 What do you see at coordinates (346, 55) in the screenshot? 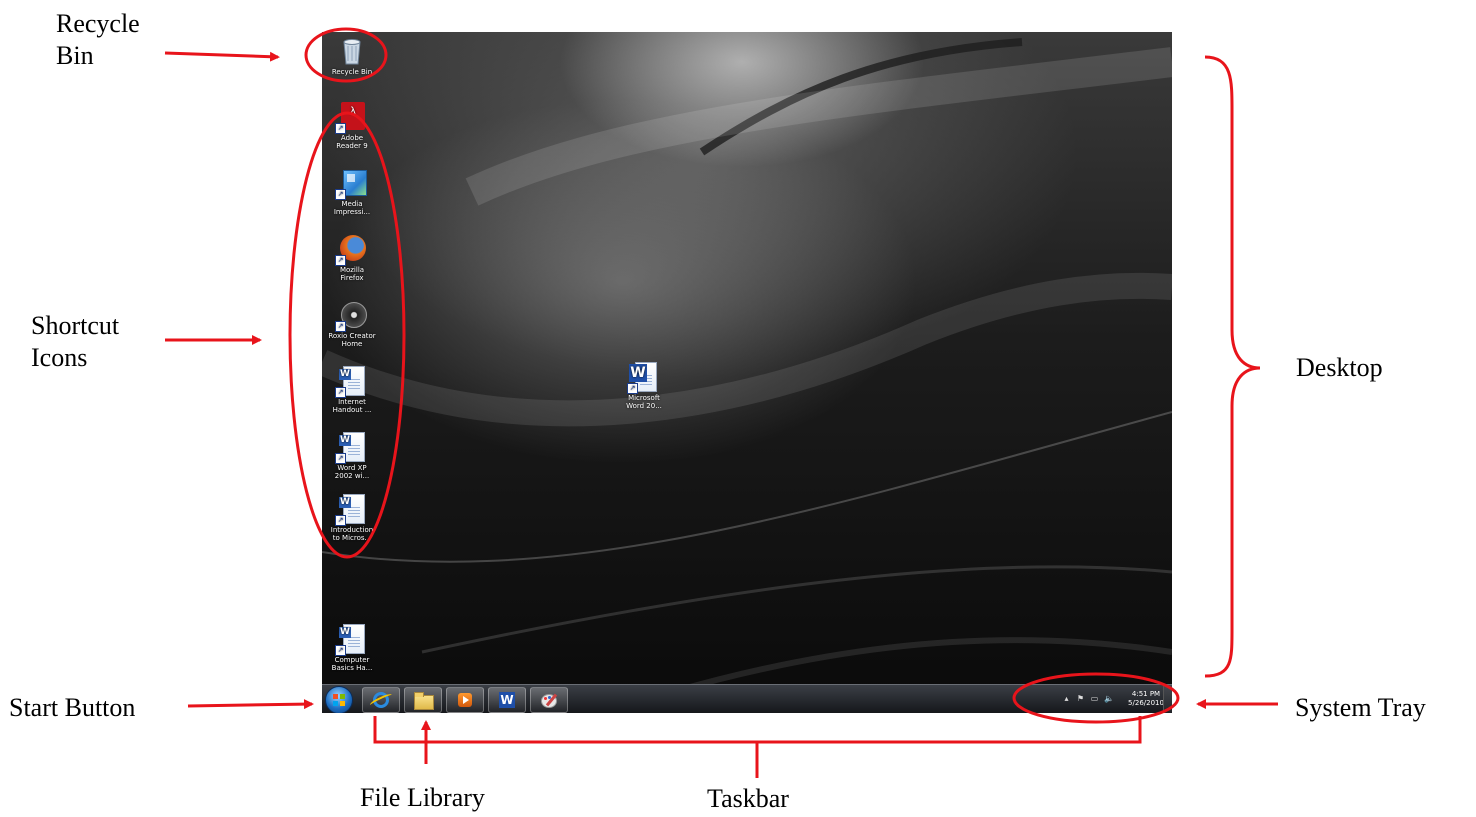
I see `recycle-bin-circle` at bounding box center [346, 55].